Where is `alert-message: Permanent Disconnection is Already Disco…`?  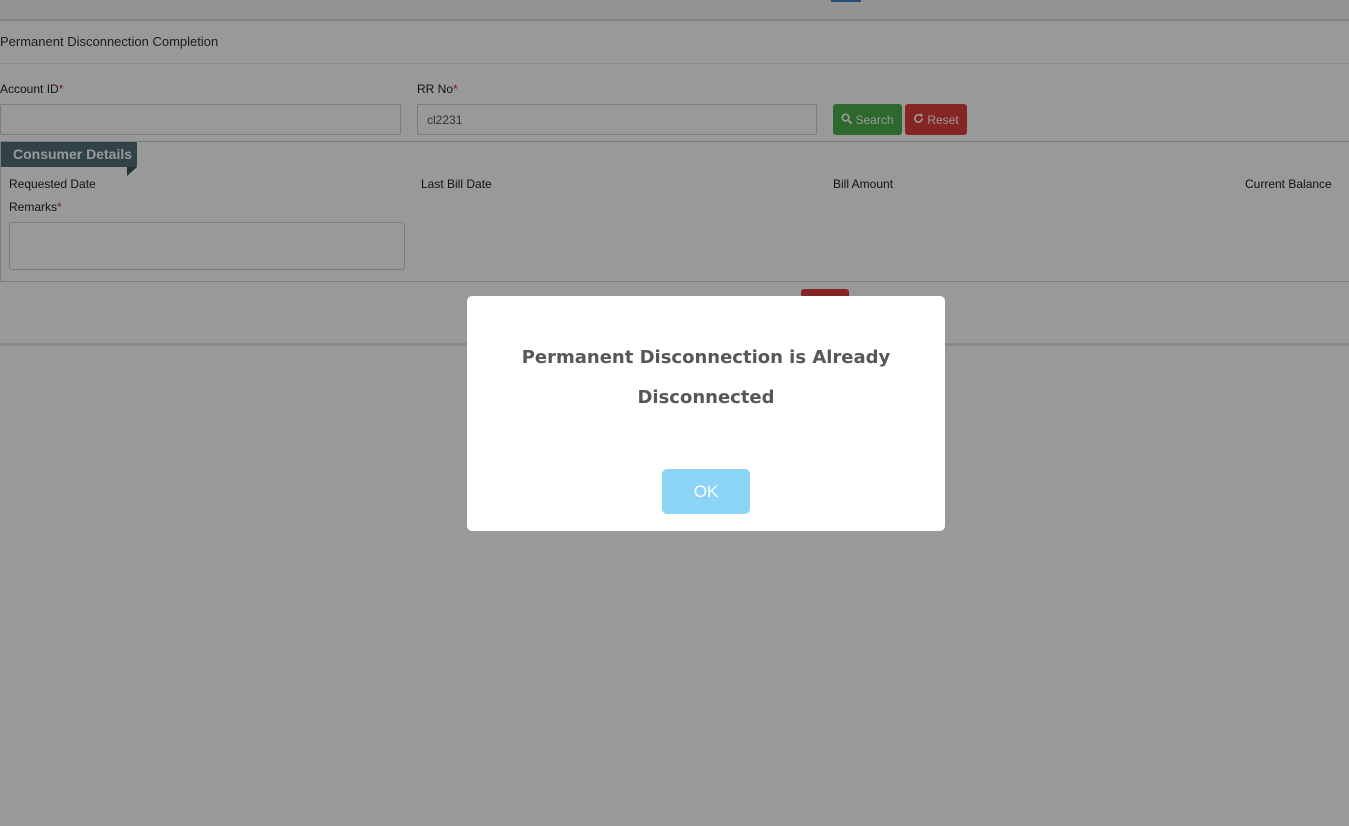
alert-message: Permanent Disconnection is Already Disco… is located at coordinates (706, 377).